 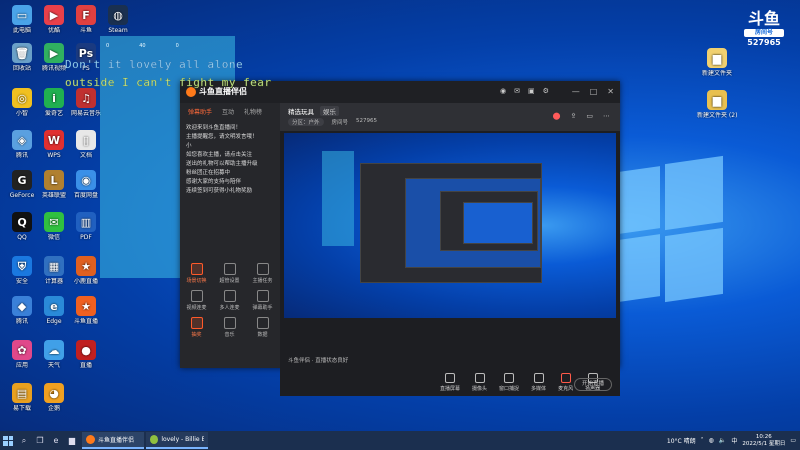 What do you see at coordinates (22, 140) in the screenshot?
I see `app-icon: ◈` at bounding box center [22, 140].